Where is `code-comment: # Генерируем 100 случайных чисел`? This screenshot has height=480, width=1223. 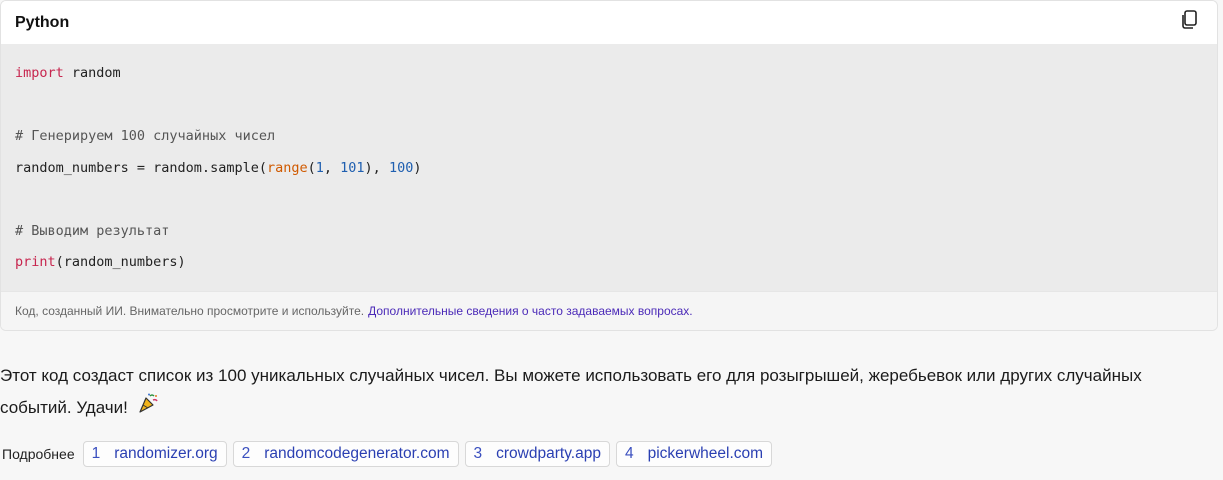 code-comment: # Генерируем 100 случайных чисел is located at coordinates (145, 136).